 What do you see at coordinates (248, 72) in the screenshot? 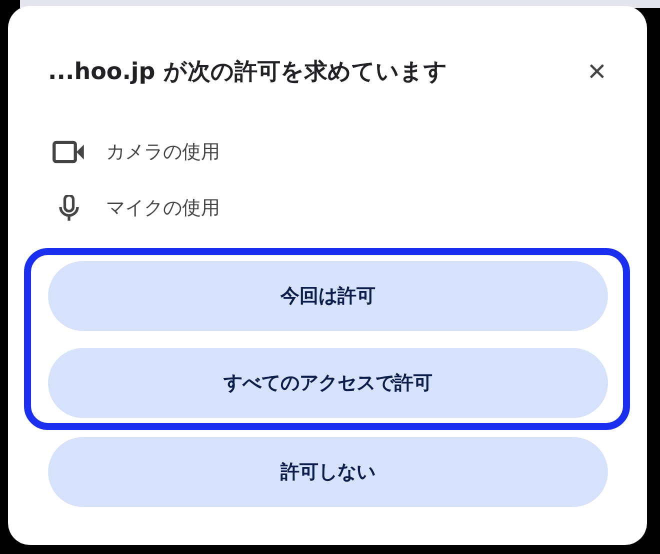
I see `dialog-title: ...hoo.jp が次の許可を求めています` at bounding box center [248, 72].